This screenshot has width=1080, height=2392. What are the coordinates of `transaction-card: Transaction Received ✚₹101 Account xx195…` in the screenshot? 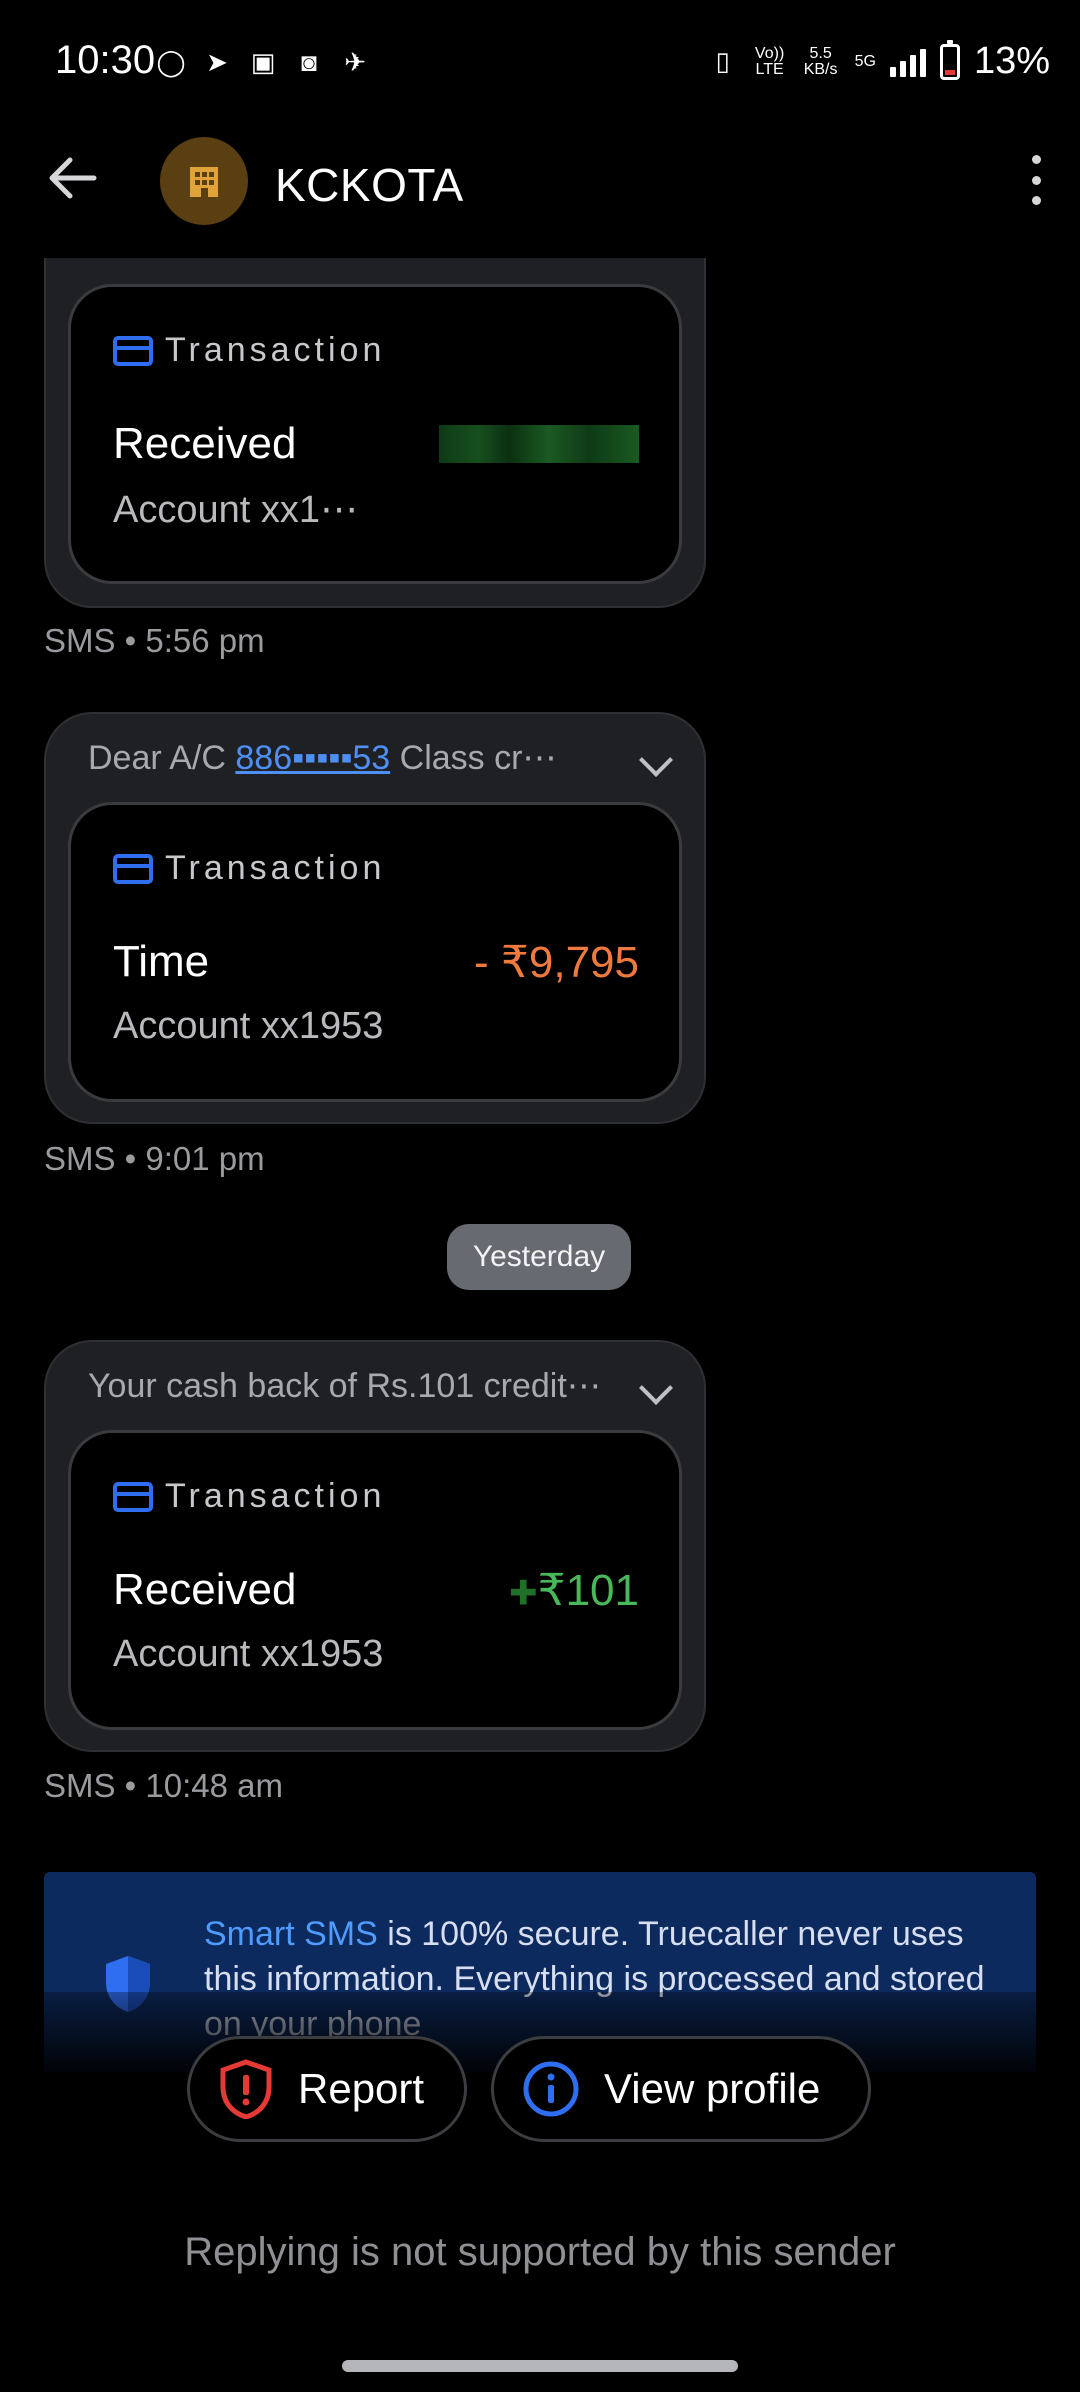 It's located at (375, 1580).